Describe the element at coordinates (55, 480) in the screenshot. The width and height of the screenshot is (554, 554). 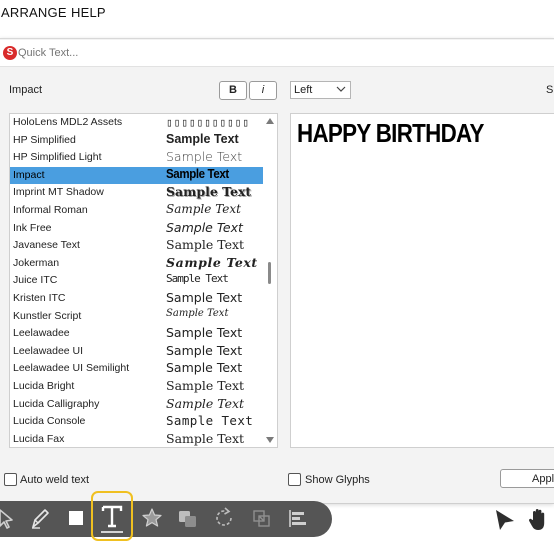
I see `auto-weld-label: Auto weld text` at that location.